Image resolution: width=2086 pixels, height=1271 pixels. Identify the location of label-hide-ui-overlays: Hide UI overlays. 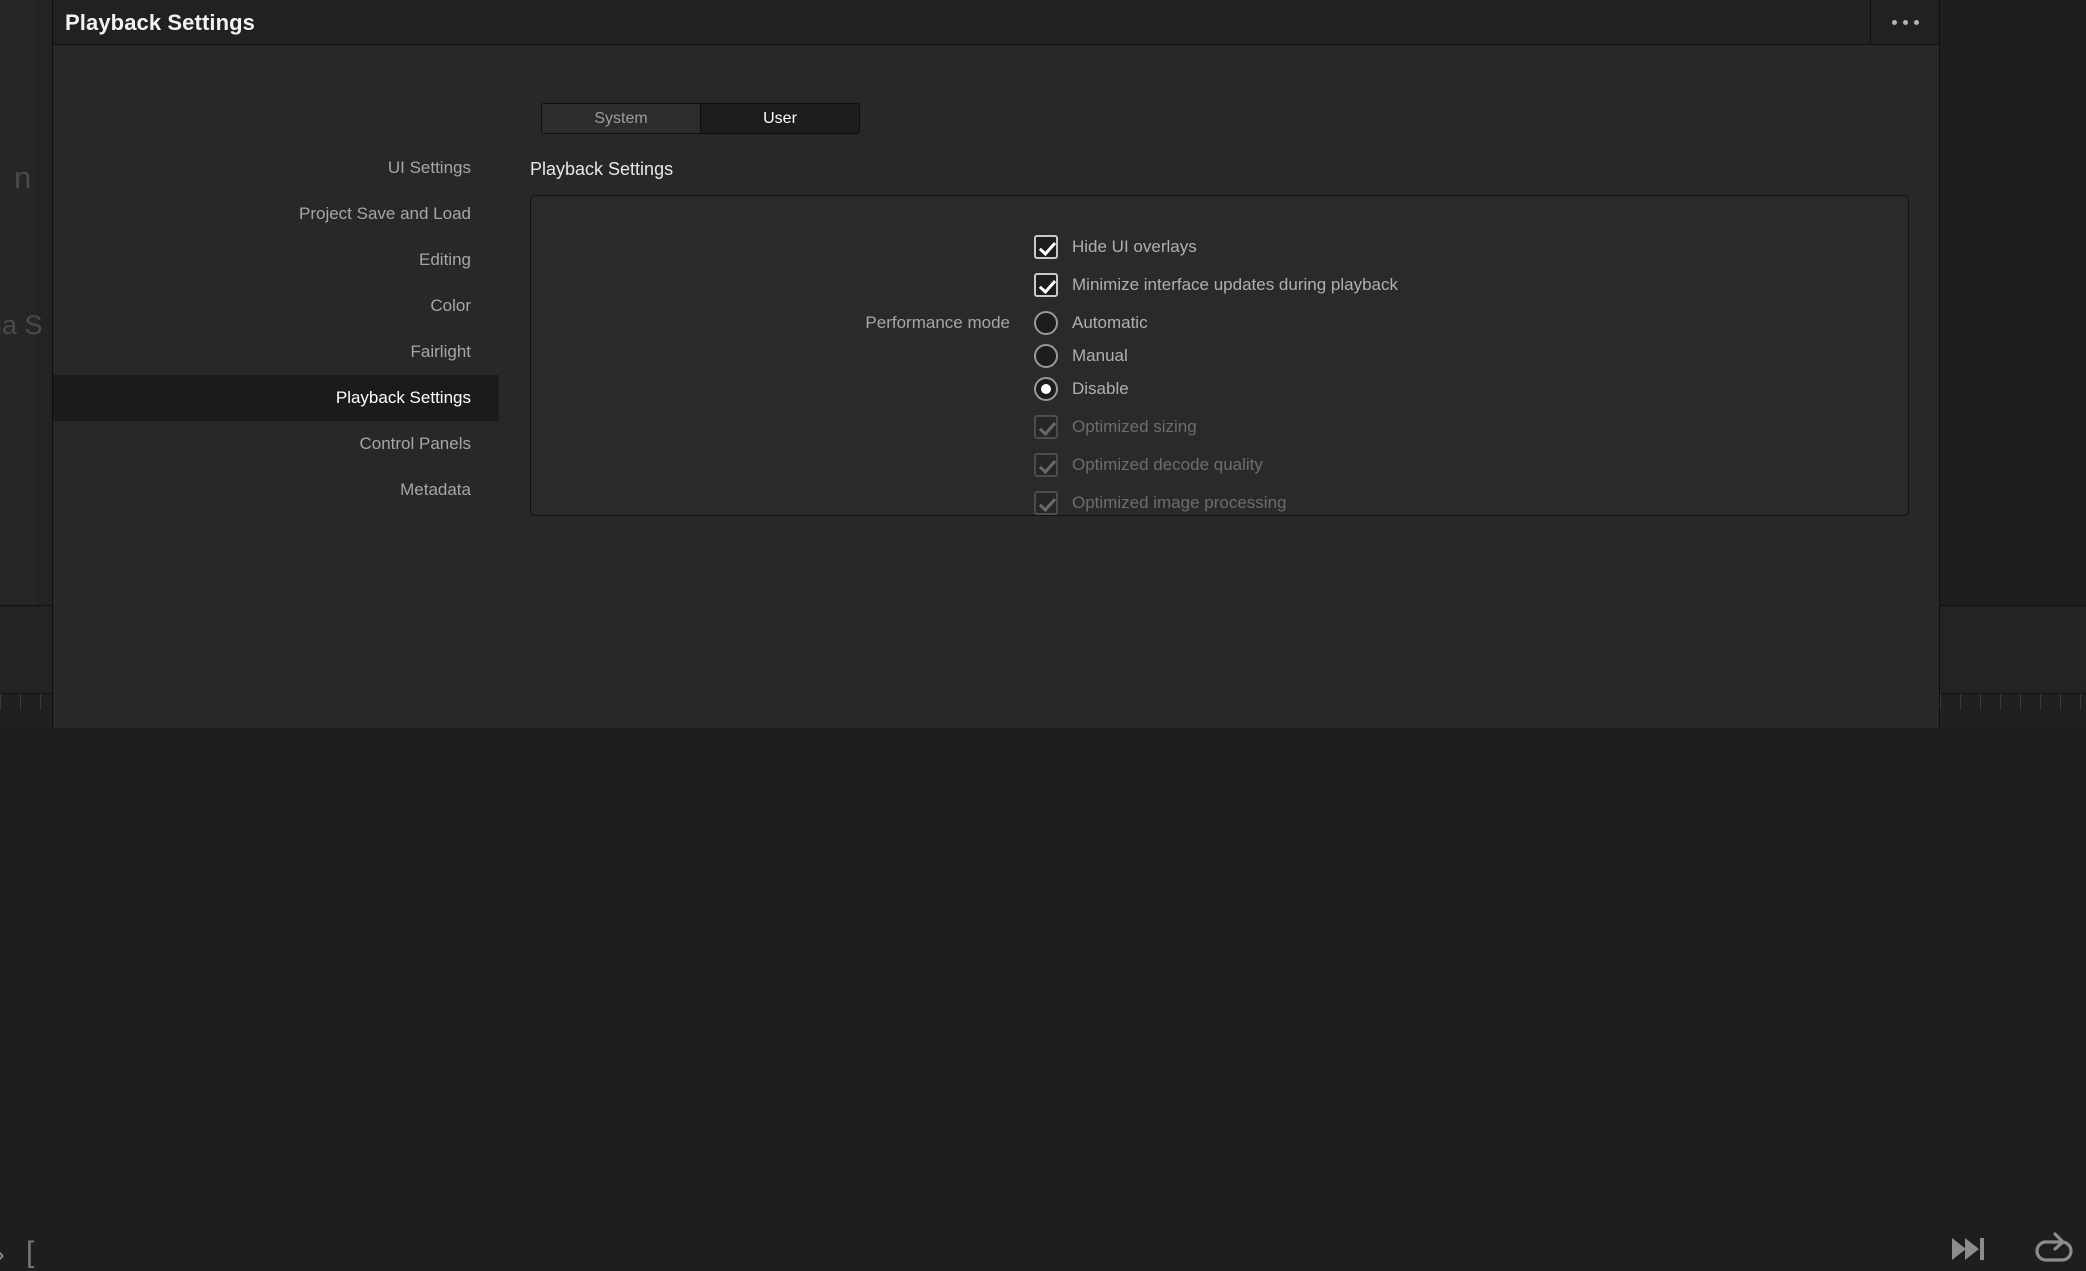
(1134, 247).